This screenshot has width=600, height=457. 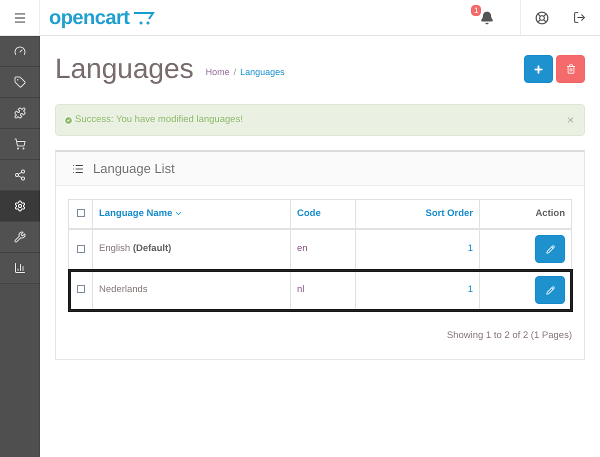 What do you see at coordinates (123, 289) in the screenshot?
I see `language-name: Nederlands` at bounding box center [123, 289].